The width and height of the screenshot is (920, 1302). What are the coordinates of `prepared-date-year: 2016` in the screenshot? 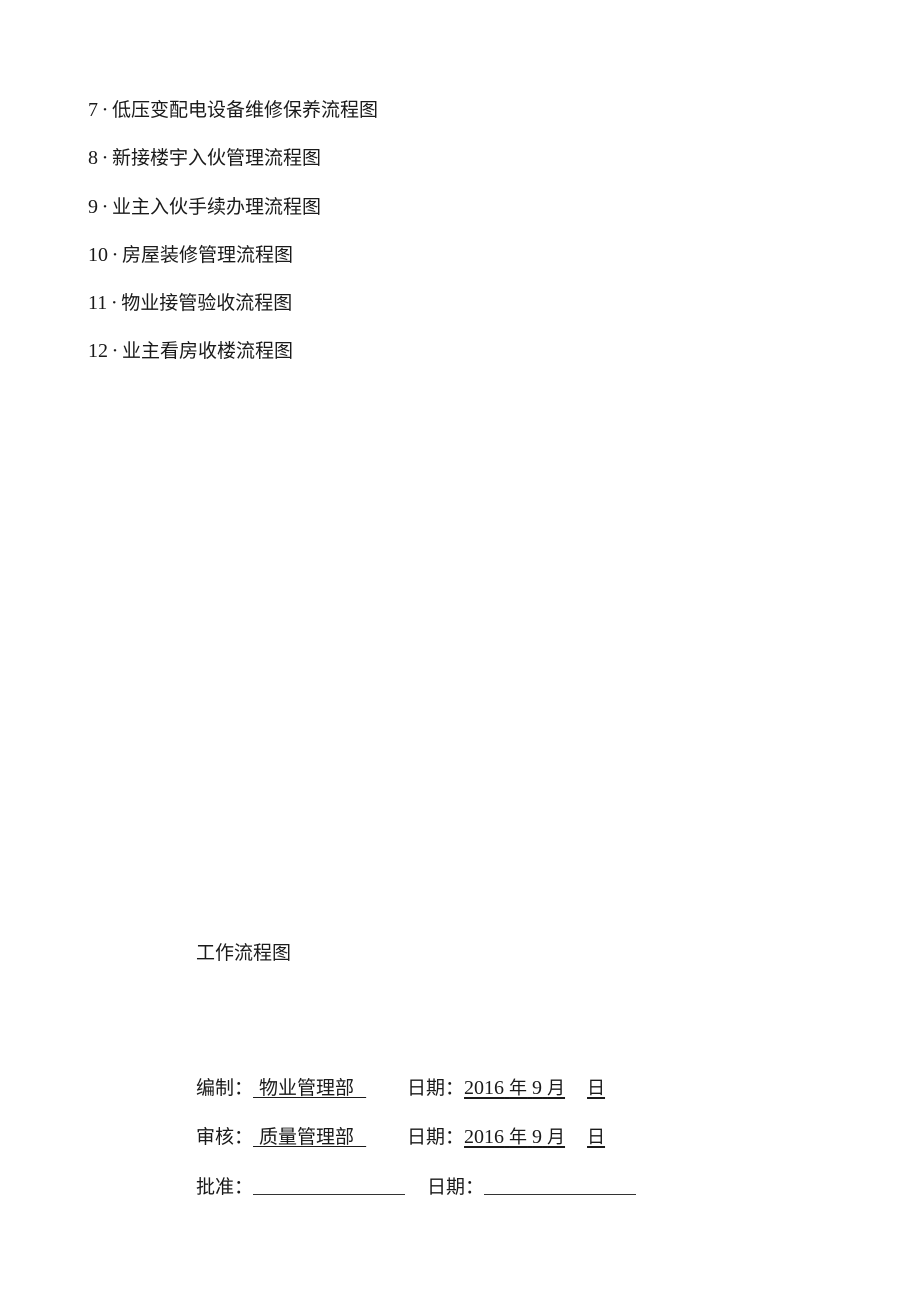 It's located at (484, 1088).